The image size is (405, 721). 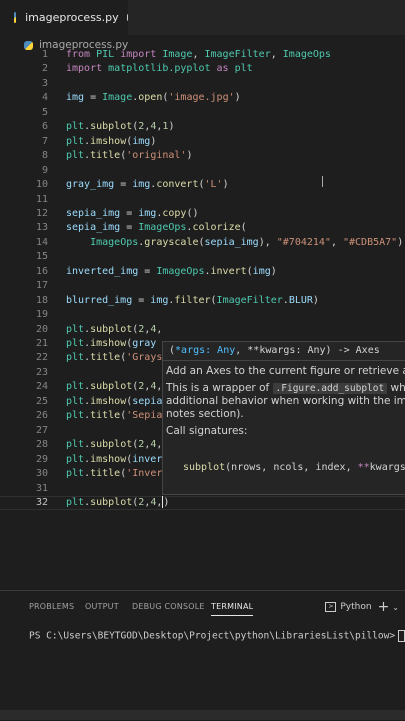 I want to click on line-number: 8, so click(x=44, y=156).